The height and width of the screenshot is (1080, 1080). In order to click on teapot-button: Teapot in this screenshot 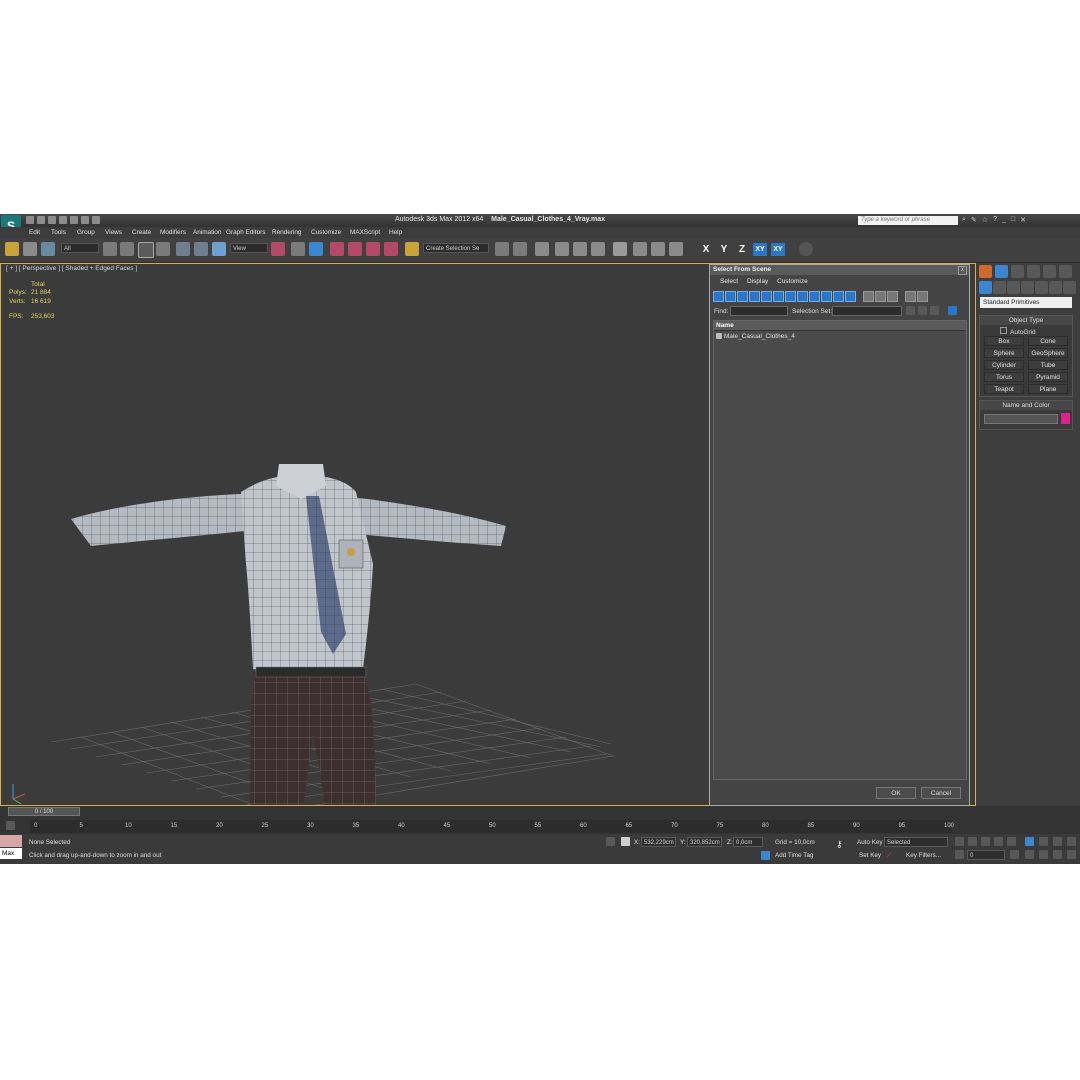, I will do `click(1004, 389)`.